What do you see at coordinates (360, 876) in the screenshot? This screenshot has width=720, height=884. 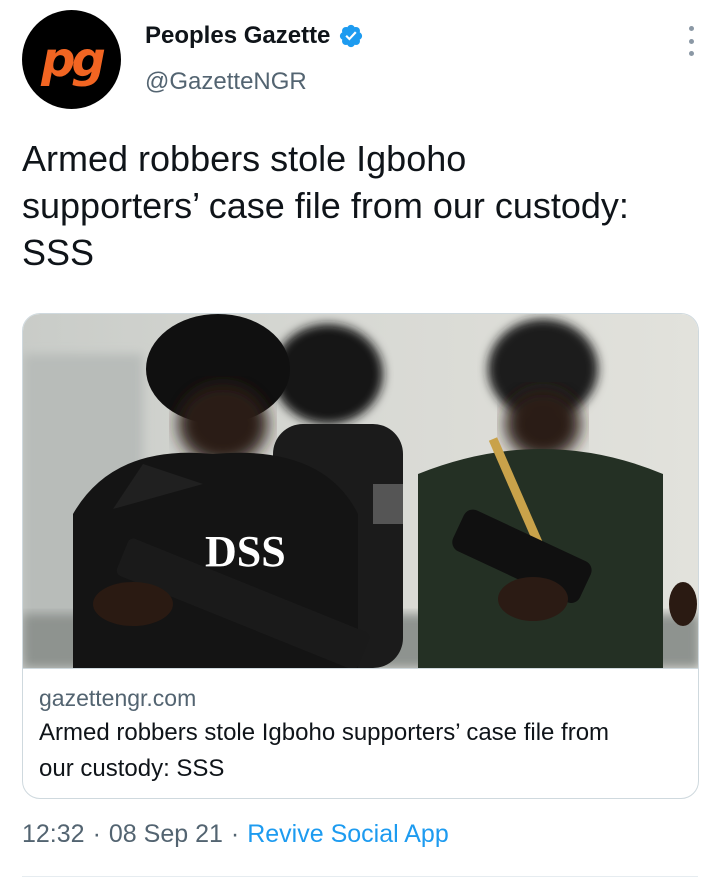 I see `divider` at bounding box center [360, 876].